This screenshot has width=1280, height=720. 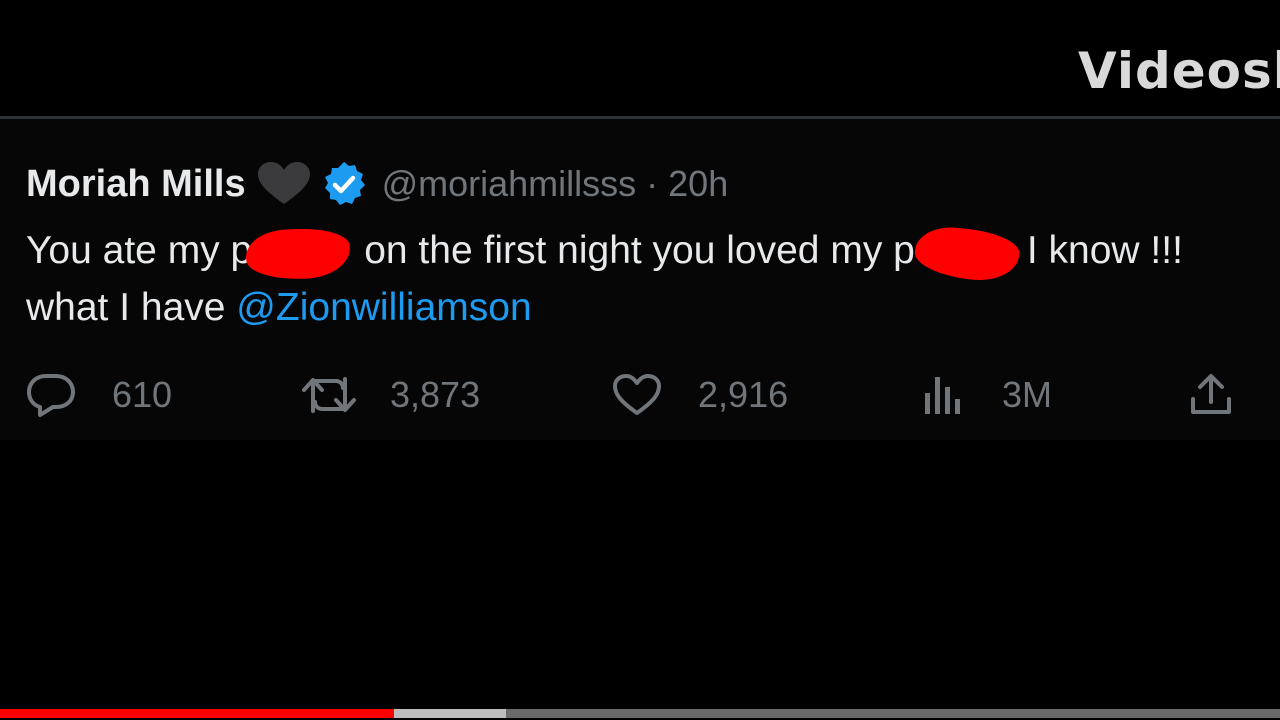 I want to click on share-button, so click(x=1211, y=395).